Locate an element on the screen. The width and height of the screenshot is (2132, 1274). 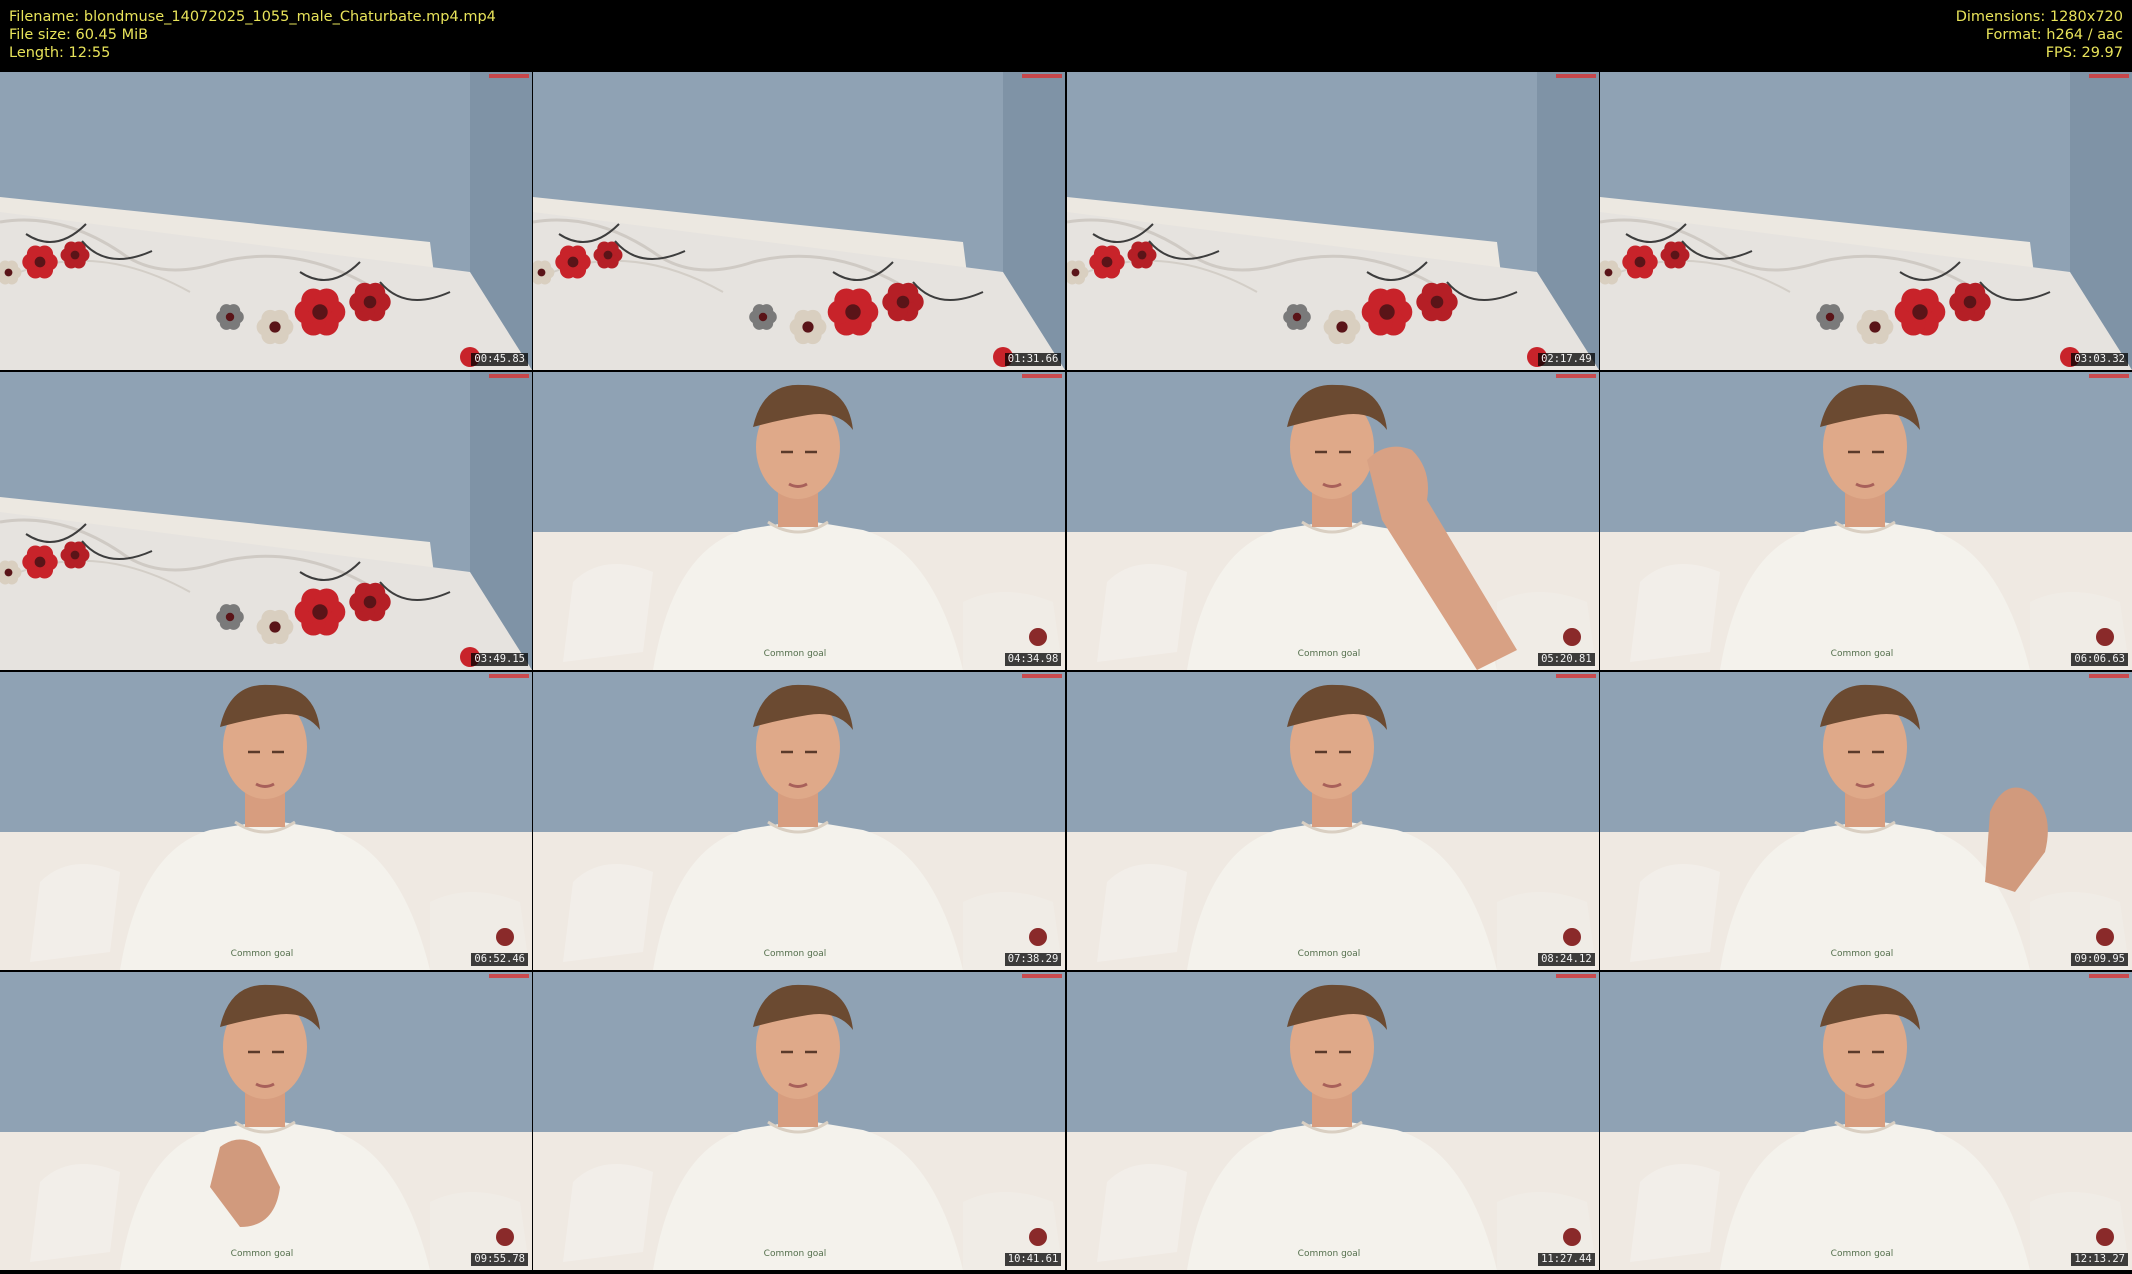
frame-timestamp: 03:49.15 is located at coordinates (499, 659).